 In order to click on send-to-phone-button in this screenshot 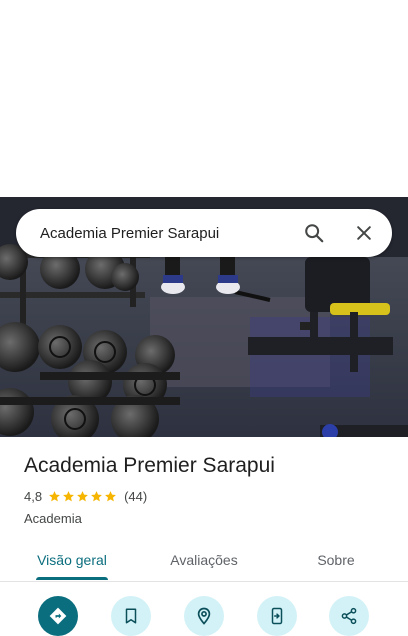, I will do `click(277, 616)`.